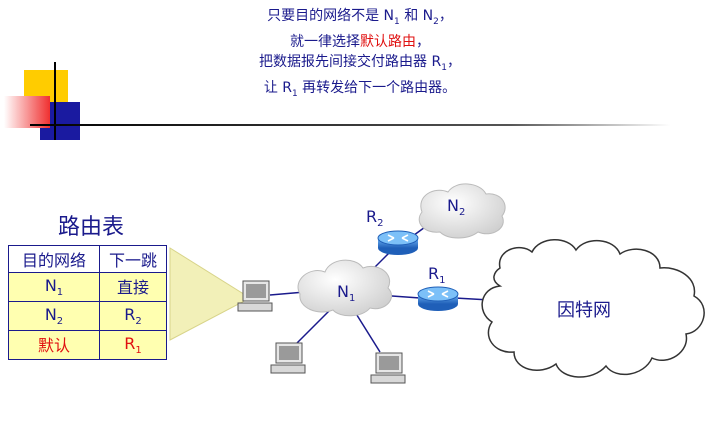 The image size is (712, 430). Describe the element at coordinates (406, 297) in the screenshot. I see `link-n1-r1` at that location.